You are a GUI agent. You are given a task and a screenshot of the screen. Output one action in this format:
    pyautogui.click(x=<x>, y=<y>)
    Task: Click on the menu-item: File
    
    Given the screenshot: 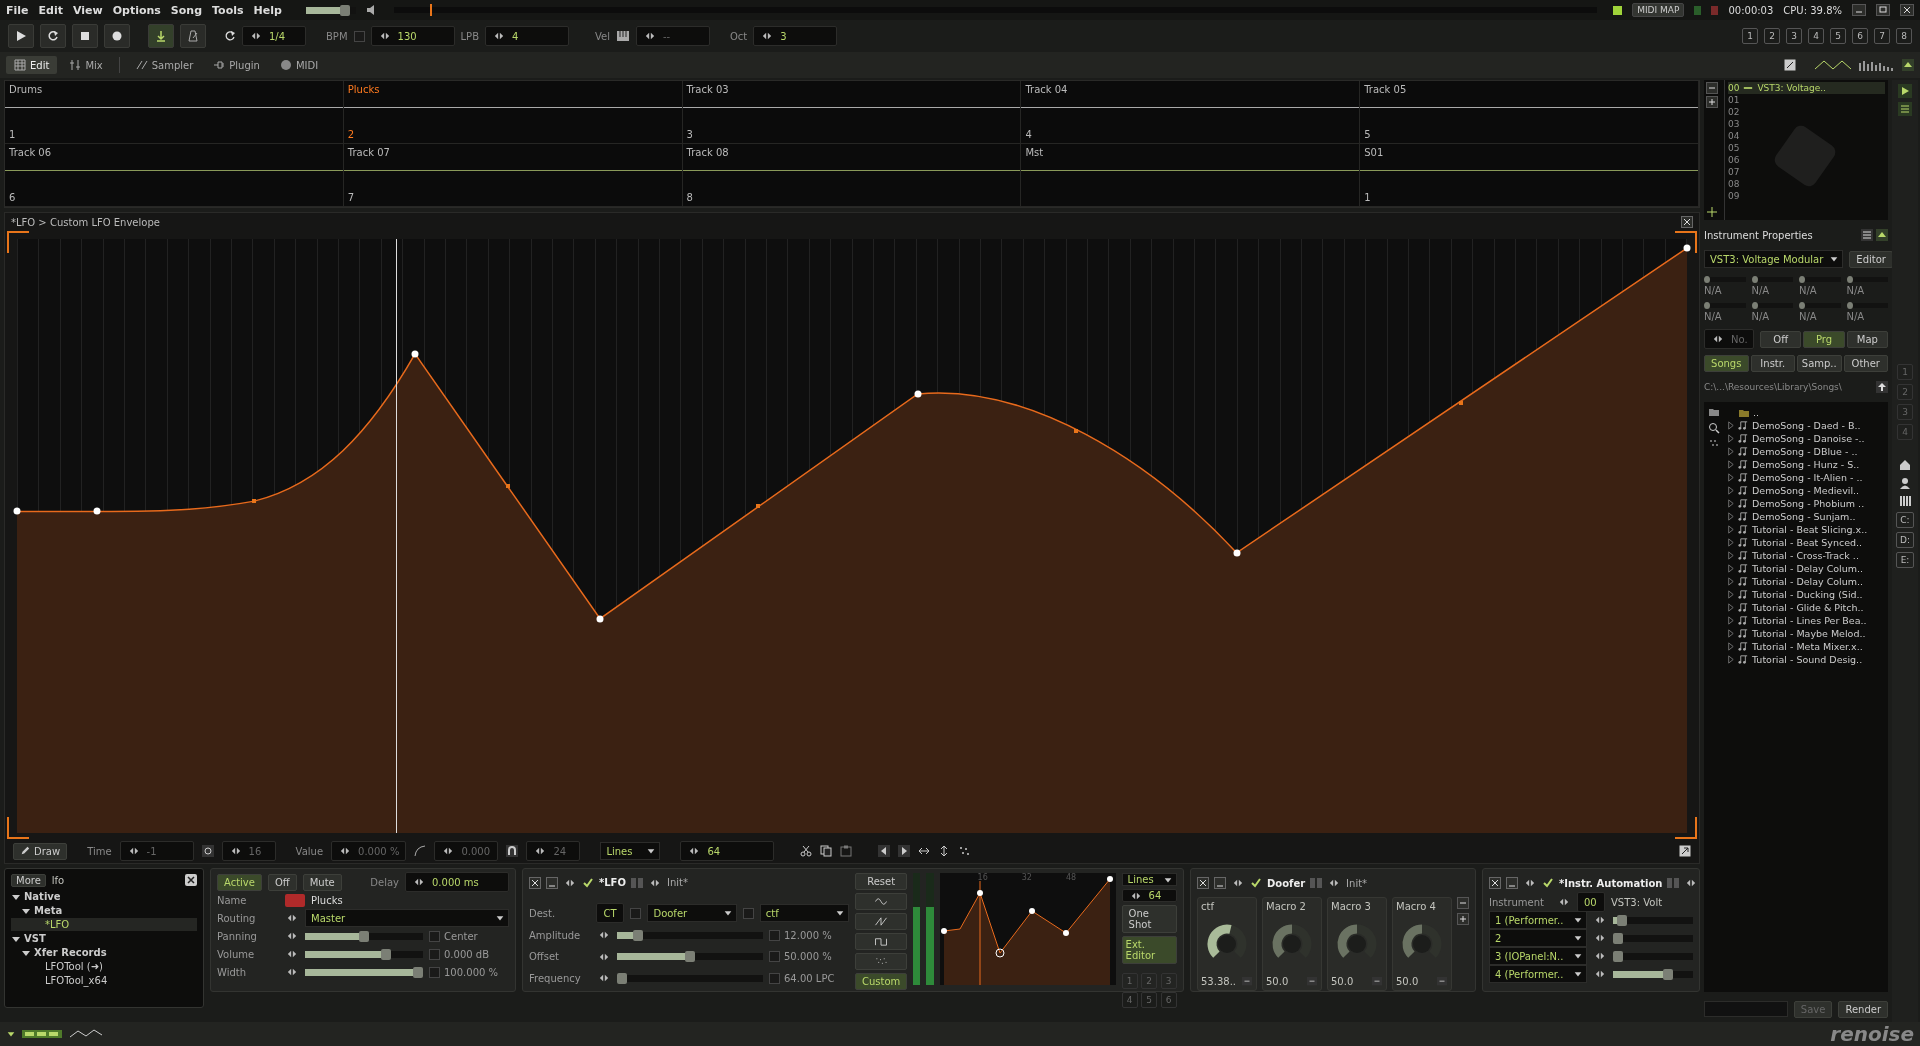 What is the action you would take?
    pyautogui.click(x=17, y=10)
    